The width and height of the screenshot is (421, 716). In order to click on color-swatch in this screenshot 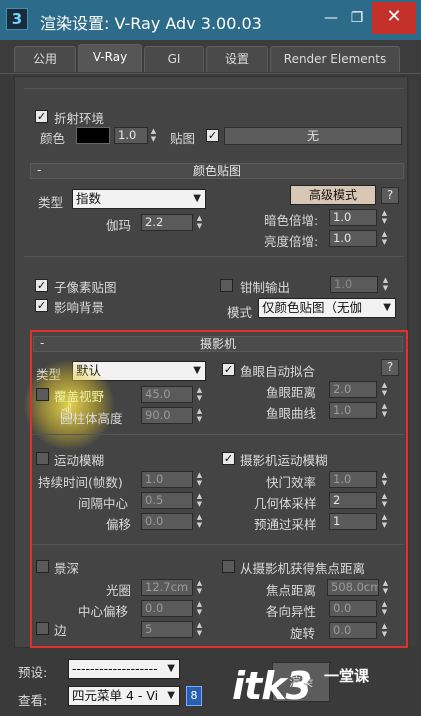, I will do `click(93, 135)`.